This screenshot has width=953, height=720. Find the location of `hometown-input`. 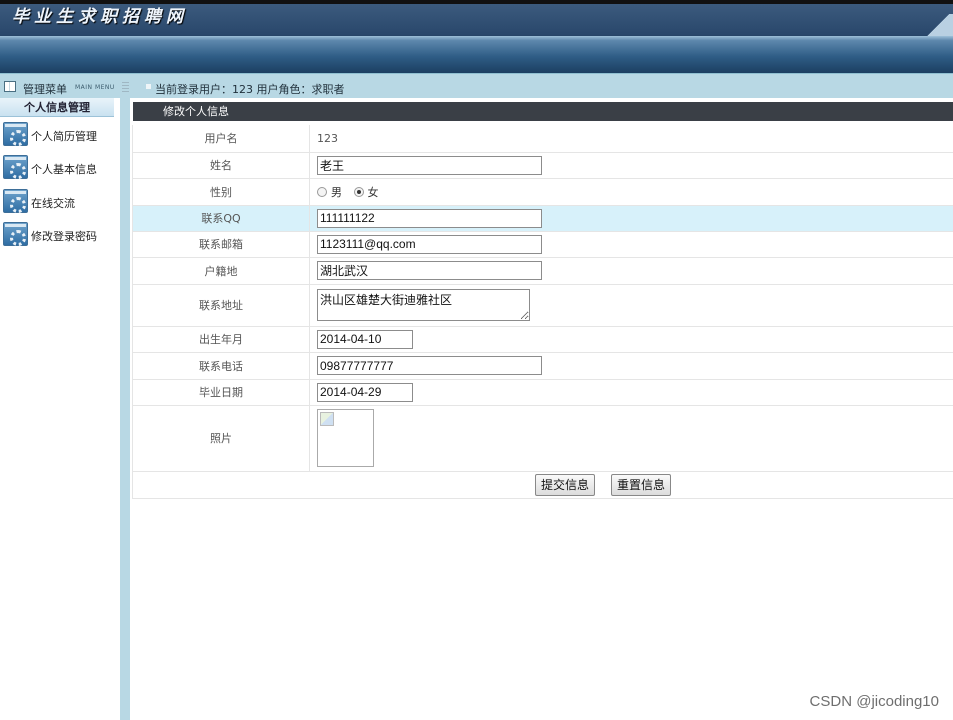

hometown-input is located at coordinates (429, 270).